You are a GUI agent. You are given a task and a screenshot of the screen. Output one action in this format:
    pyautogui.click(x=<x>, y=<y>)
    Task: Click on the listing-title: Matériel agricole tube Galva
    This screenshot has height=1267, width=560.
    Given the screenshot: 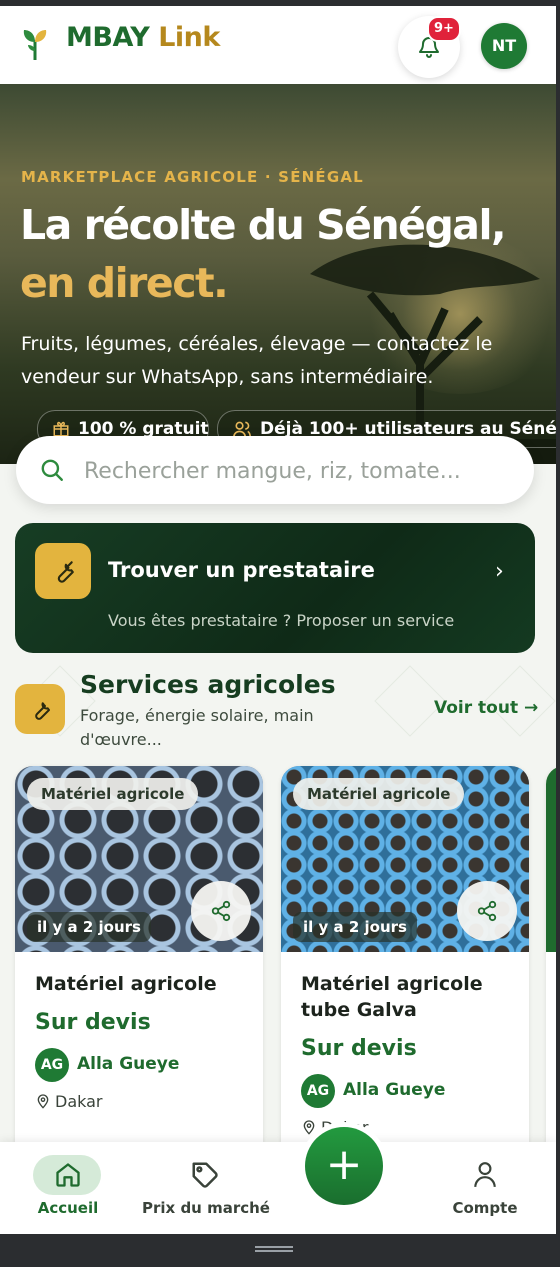 What is the action you would take?
    pyautogui.click(x=392, y=997)
    